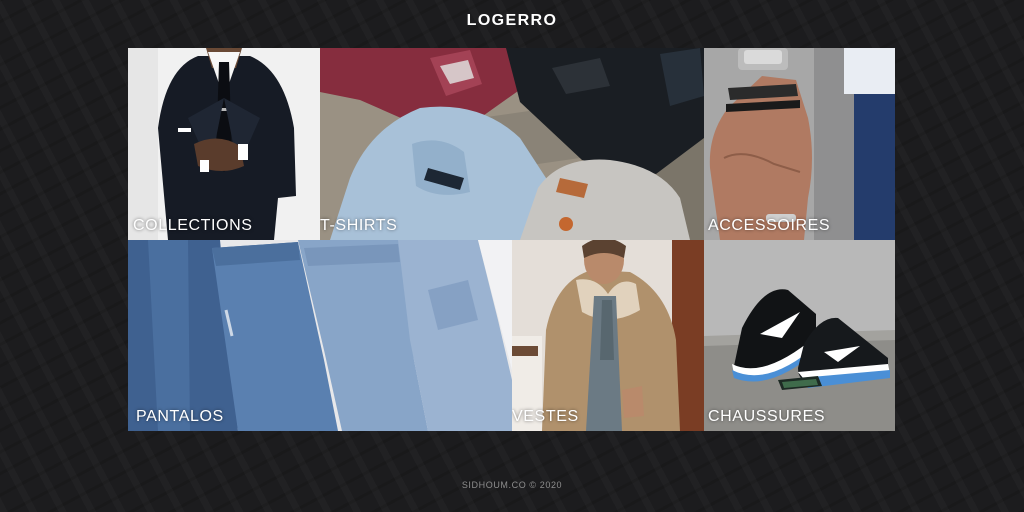  I want to click on category-label: CHAUSSURES, so click(767, 416).